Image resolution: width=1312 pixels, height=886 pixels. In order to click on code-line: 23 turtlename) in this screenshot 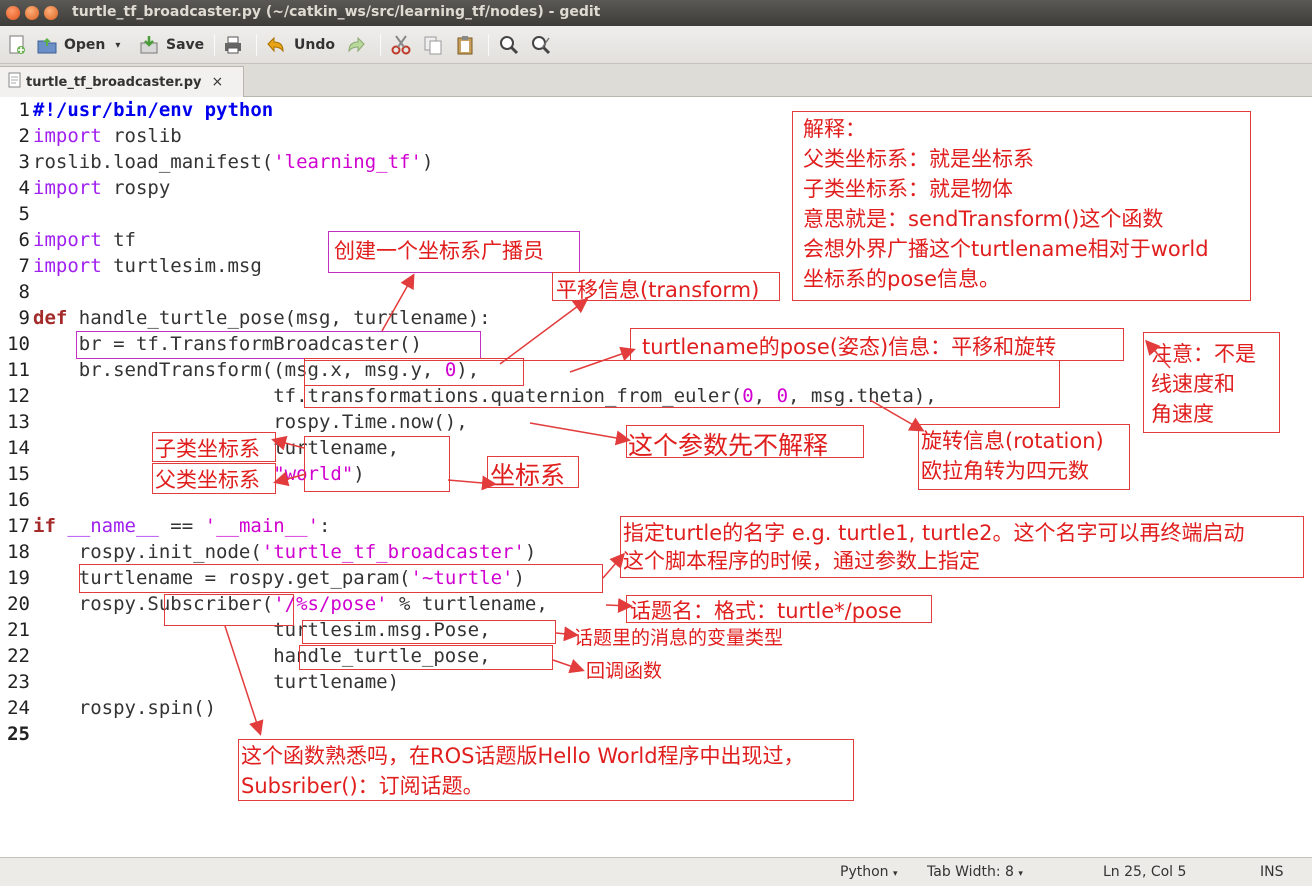, I will do `click(199, 682)`.